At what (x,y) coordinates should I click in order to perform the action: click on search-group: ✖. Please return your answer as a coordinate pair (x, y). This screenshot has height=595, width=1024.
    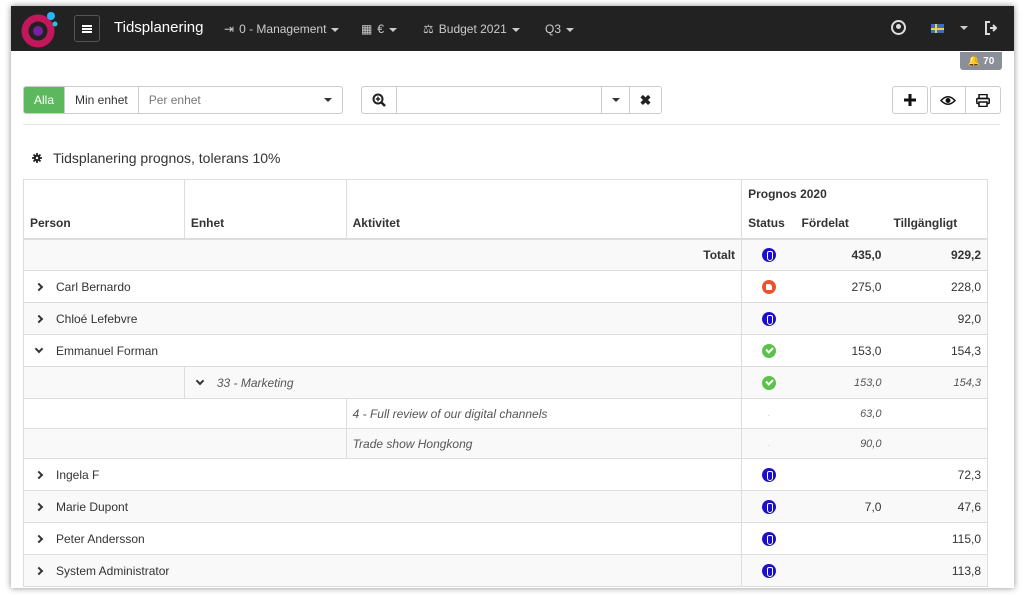
    Looking at the image, I should click on (511, 100).